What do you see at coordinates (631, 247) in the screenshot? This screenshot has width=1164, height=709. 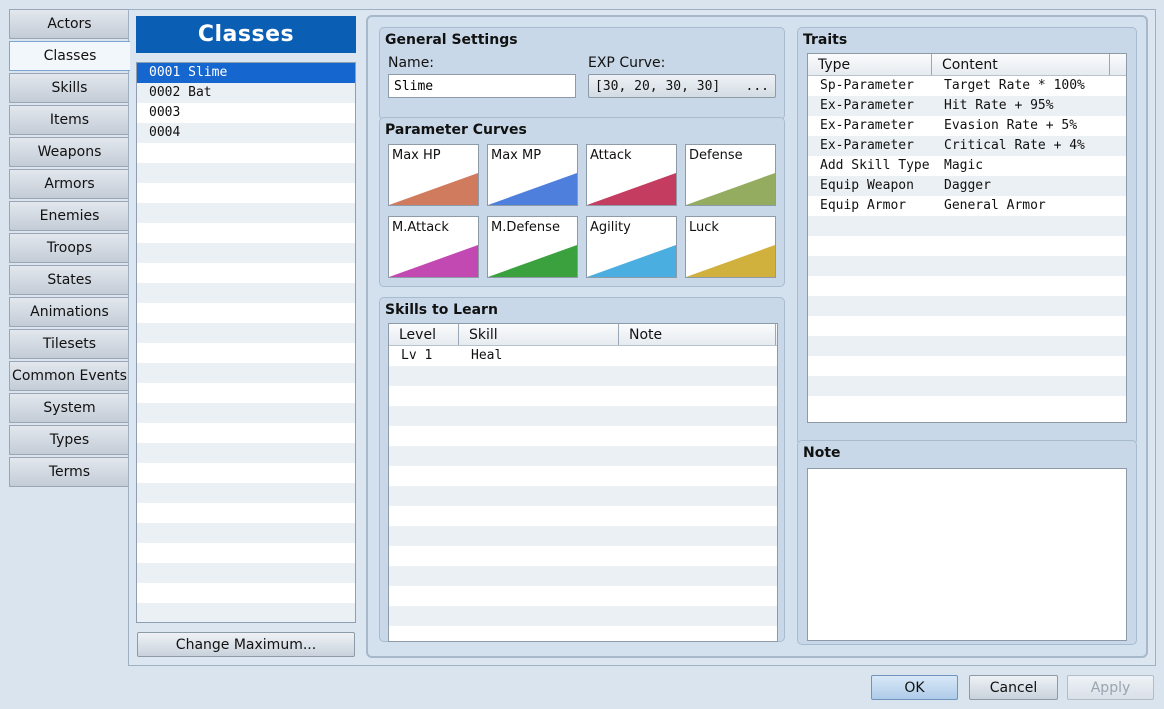 I see `curve-agility: Agility` at bounding box center [631, 247].